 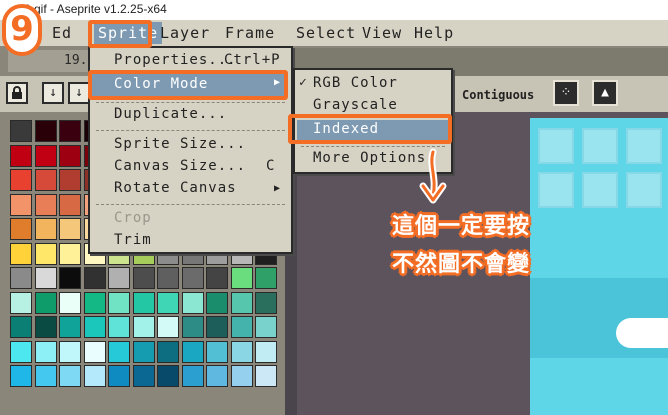 I want to click on lock-icon, so click(x=17, y=93).